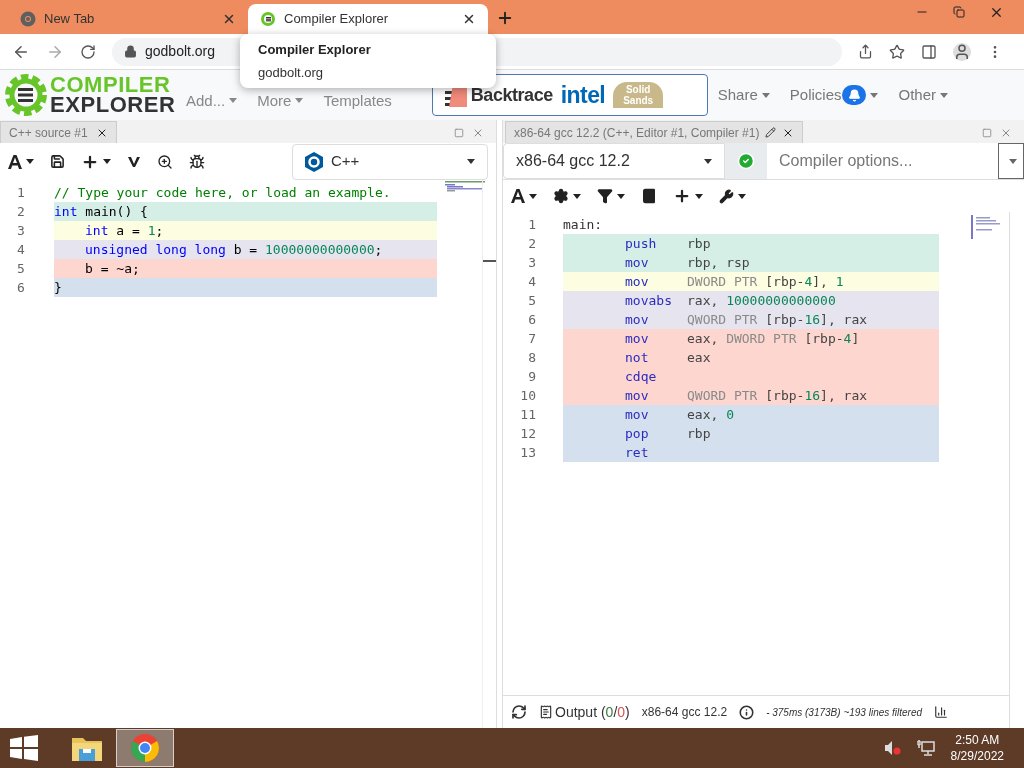  I want to click on url-text: godbolt.org, so click(180, 51).